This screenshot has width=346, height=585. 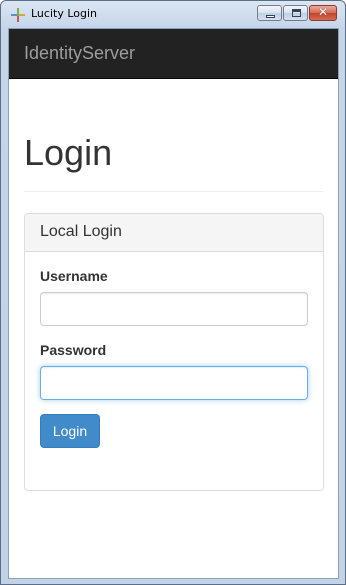 I want to click on login-button: Login, so click(x=70, y=431).